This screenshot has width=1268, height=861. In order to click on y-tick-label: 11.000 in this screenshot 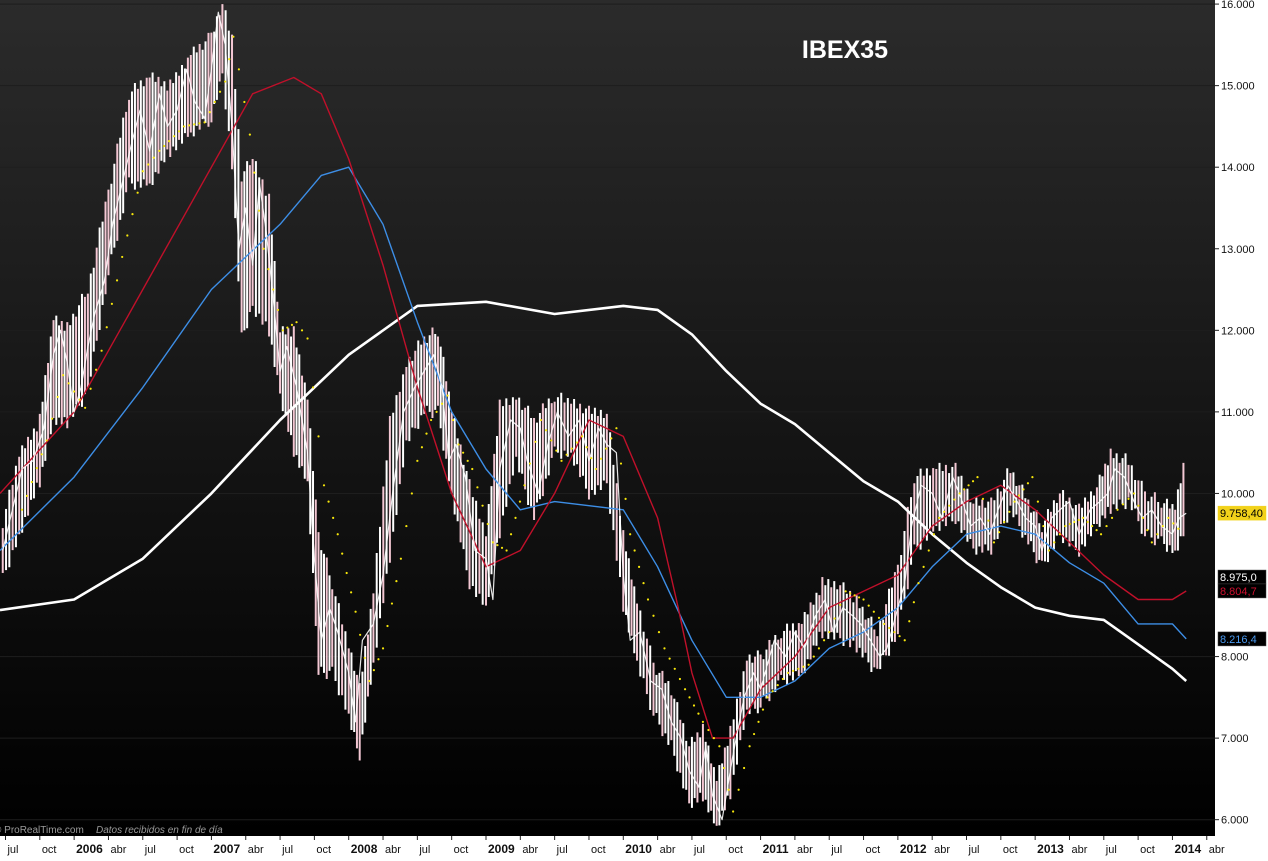, I will do `click(1237, 413)`.